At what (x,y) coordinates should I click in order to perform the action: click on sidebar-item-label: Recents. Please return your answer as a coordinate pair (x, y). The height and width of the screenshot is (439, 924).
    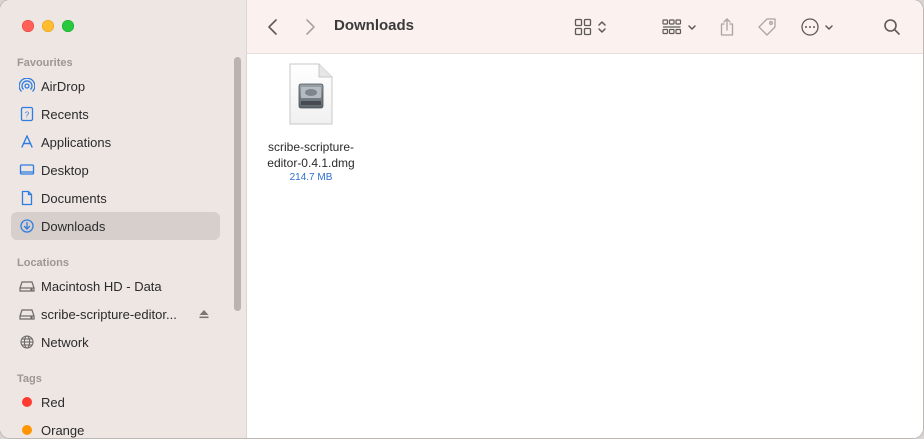
    Looking at the image, I should click on (65, 114).